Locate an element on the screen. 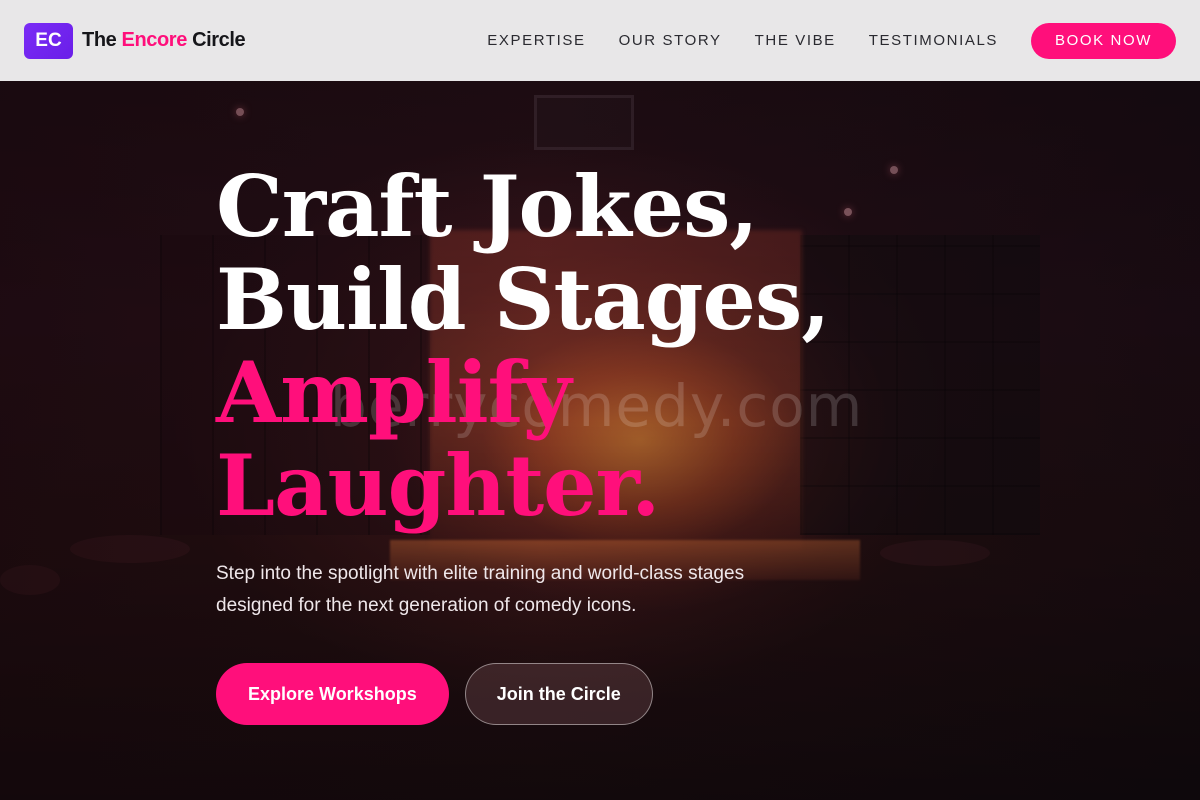 The image size is (1200, 800). nav-link-expertise: EXPERTISE is located at coordinates (536, 40).